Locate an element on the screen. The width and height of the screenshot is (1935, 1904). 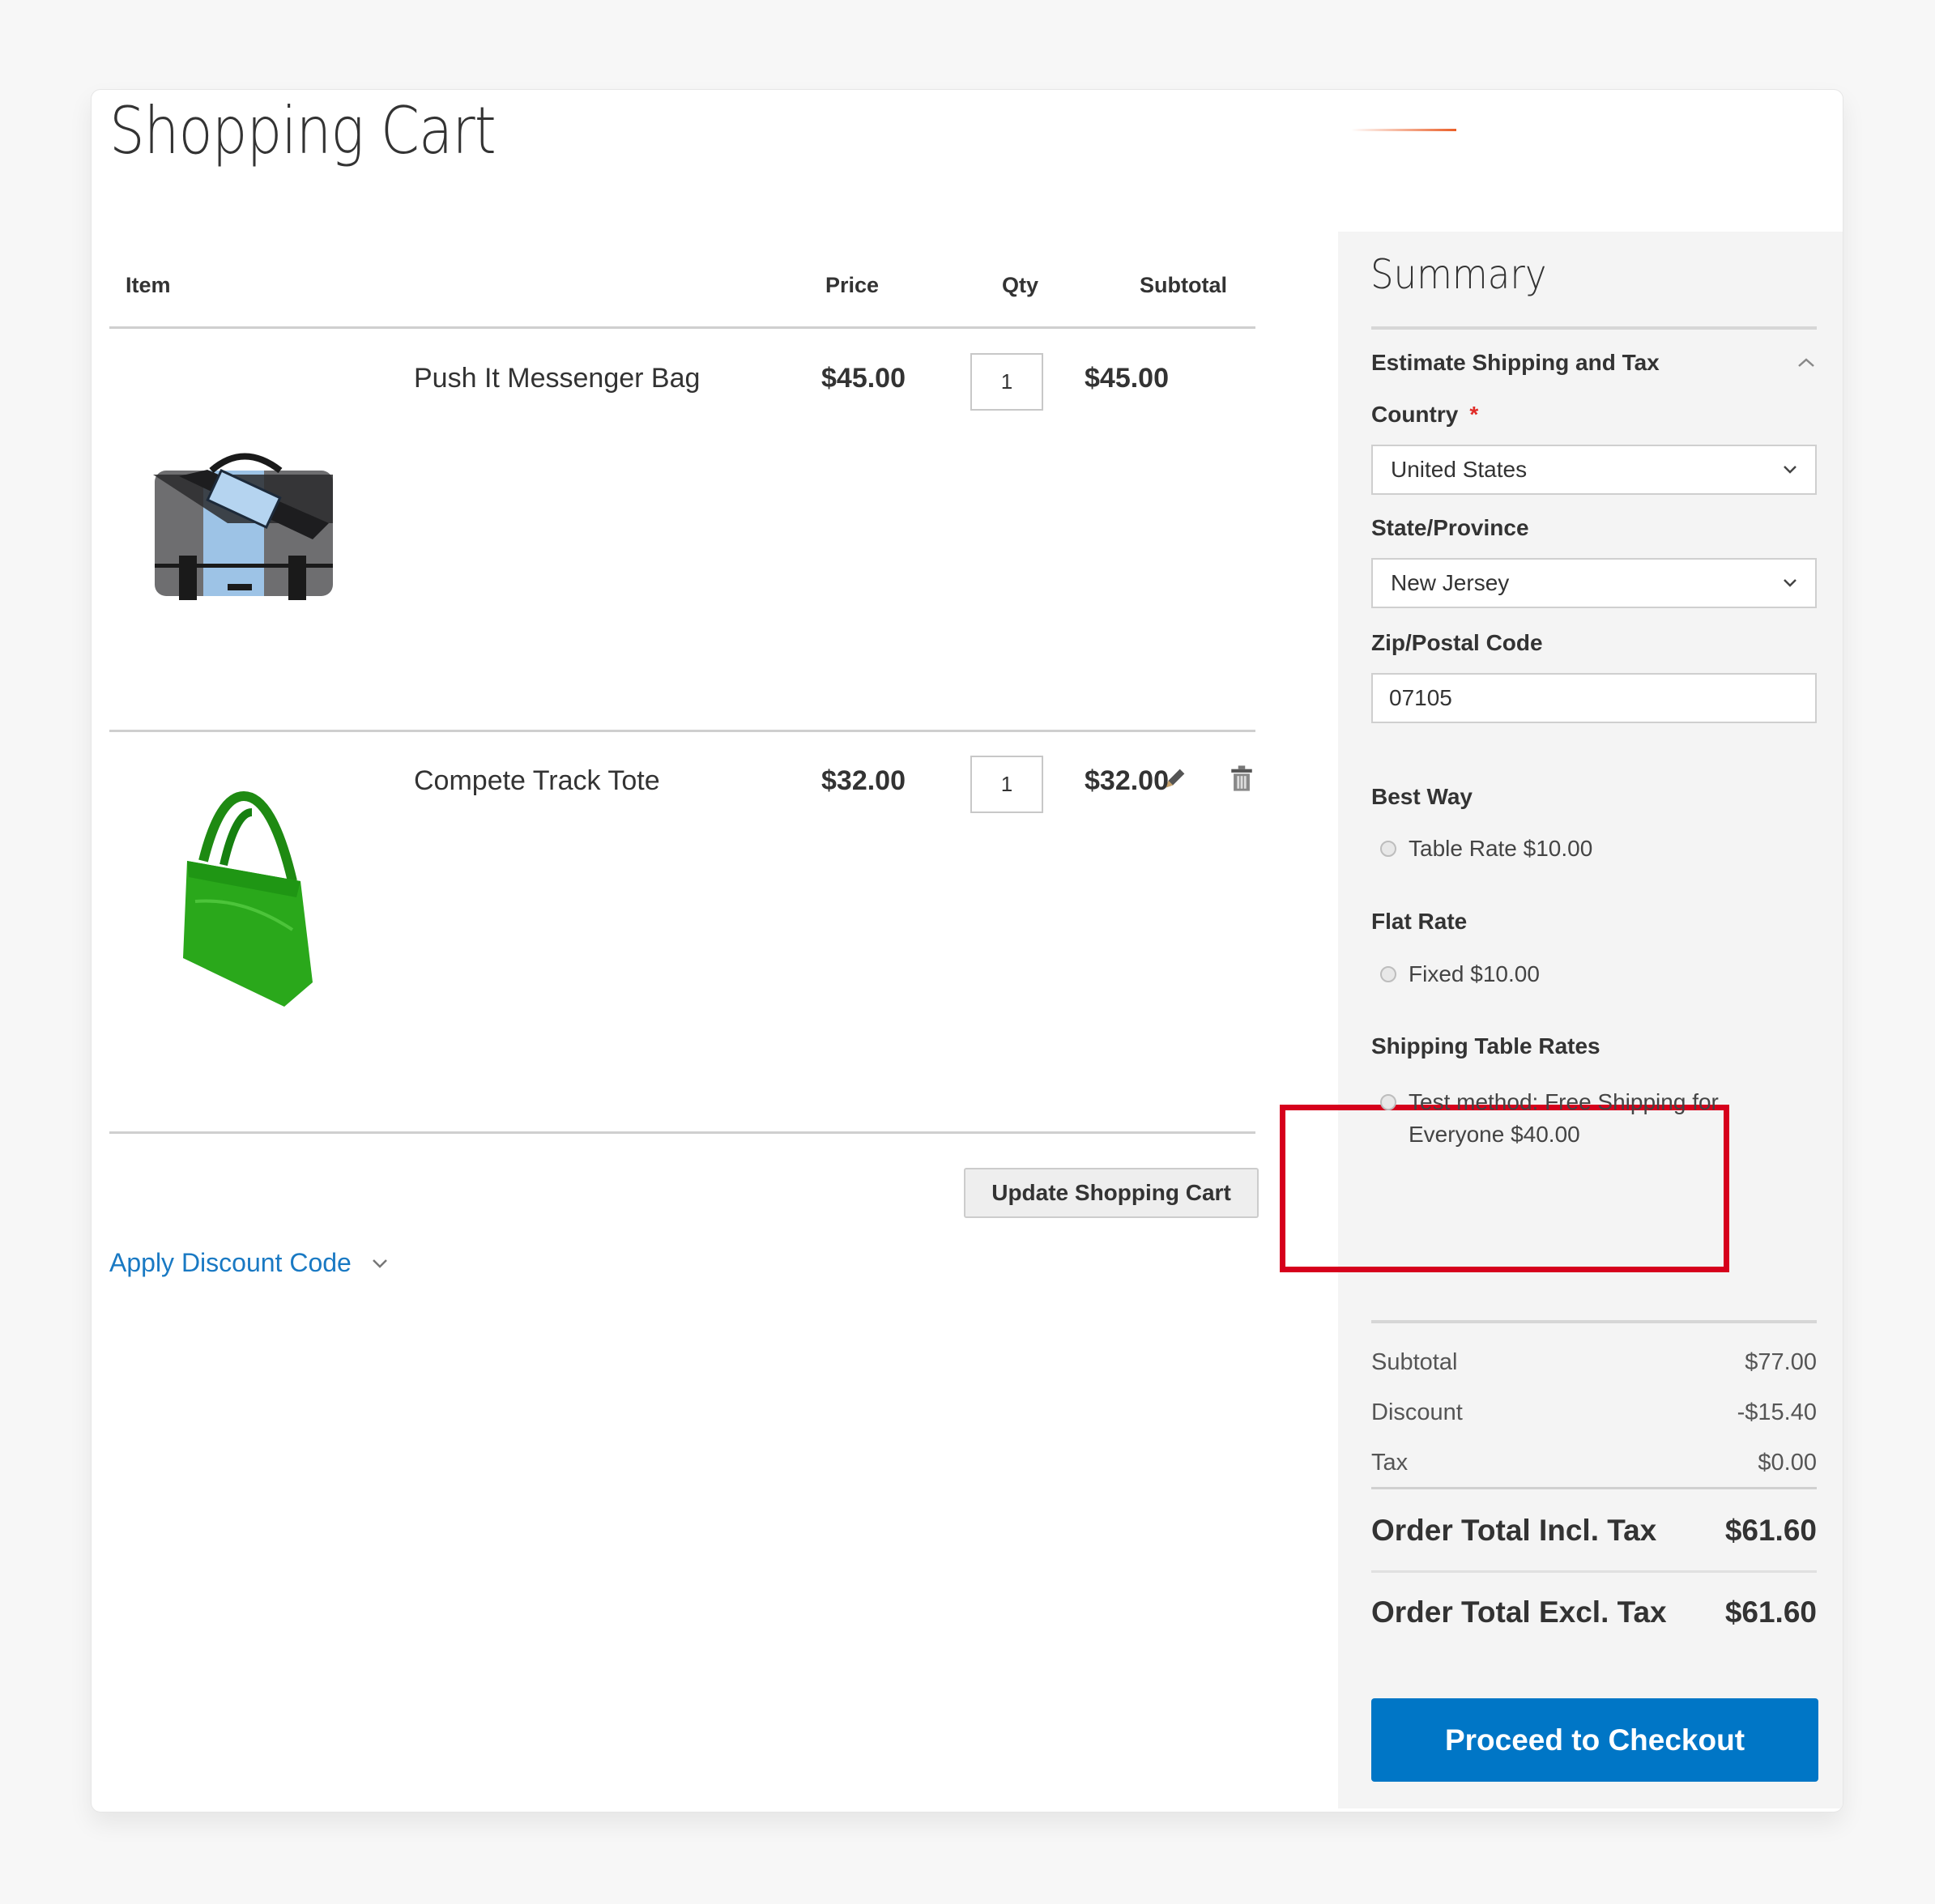
chevron-up-icon is located at coordinates (1806, 362).